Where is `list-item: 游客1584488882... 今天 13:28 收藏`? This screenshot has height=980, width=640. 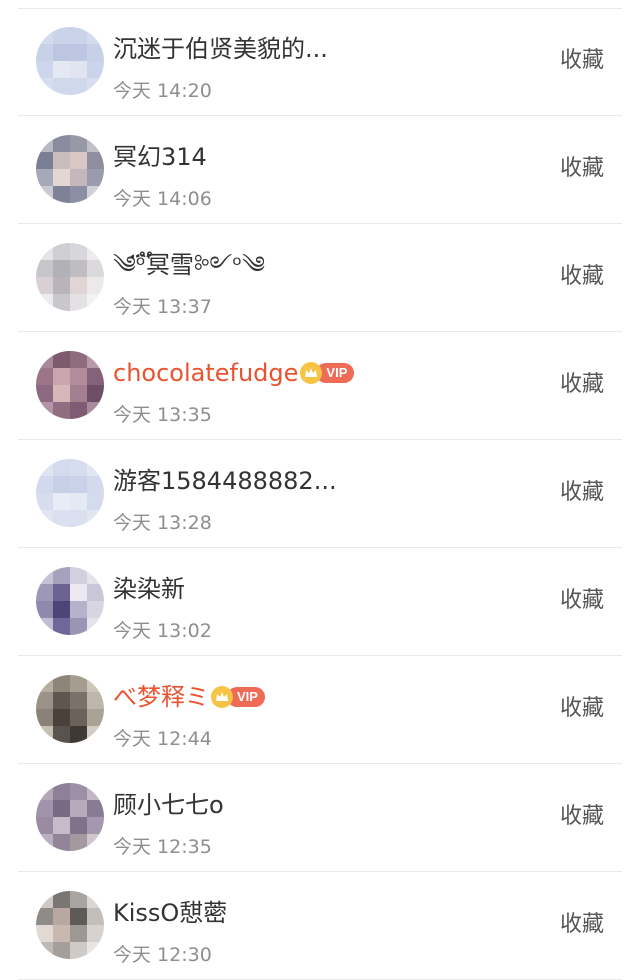
list-item: 游客1584488882... 今天 13:28 收藏 is located at coordinates (320, 494).